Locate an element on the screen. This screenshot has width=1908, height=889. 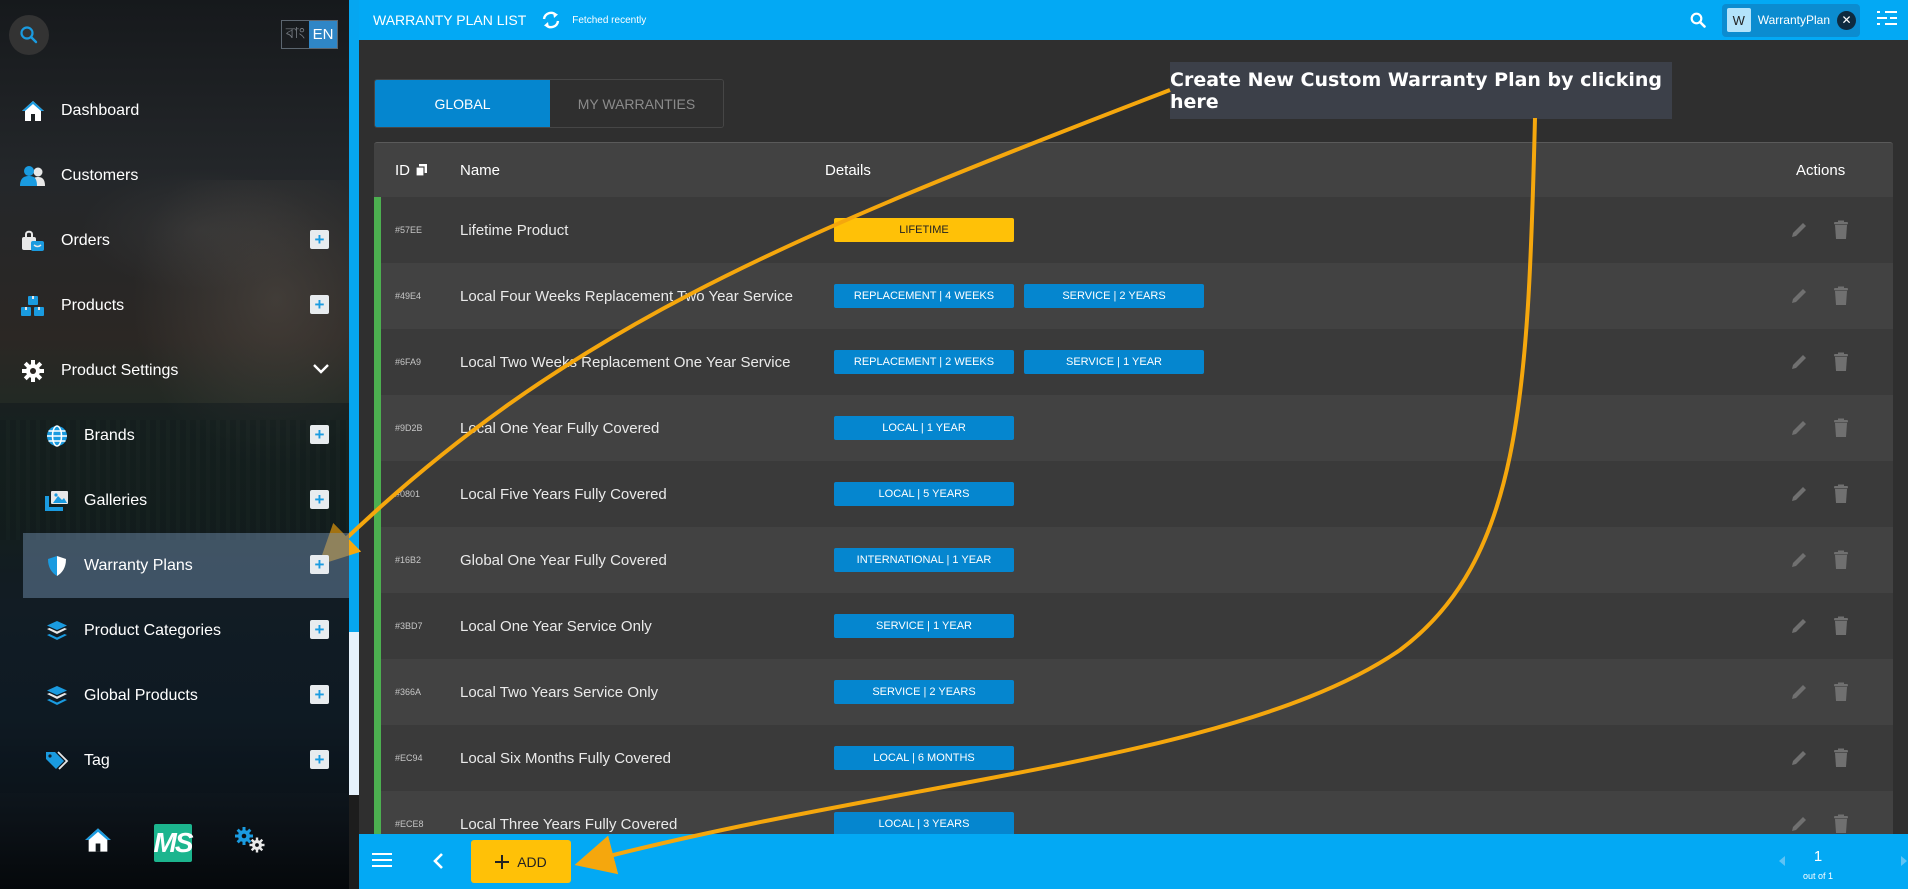
add-button: ADD is located at coordinates (521, 861).